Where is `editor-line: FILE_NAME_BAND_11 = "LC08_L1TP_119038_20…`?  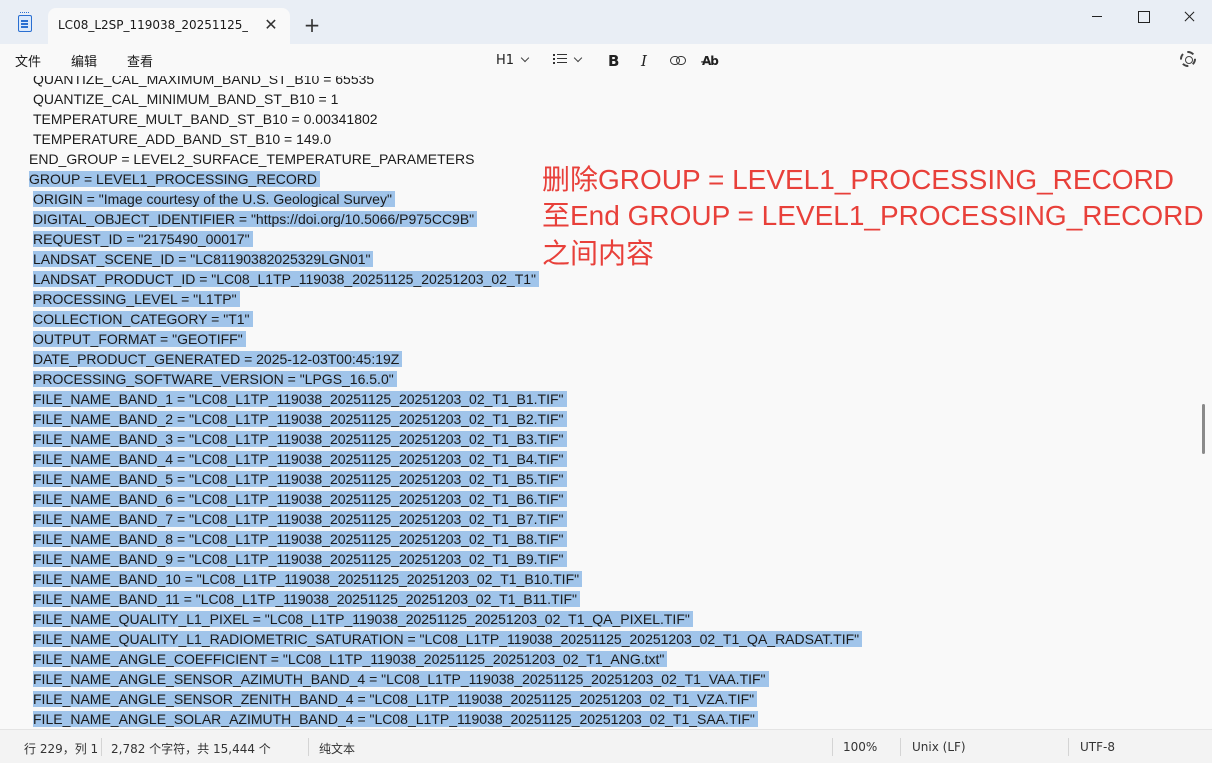
editor-line: FILE_NAME_BAND_11 = "LC08_L1TP_119038_20… is located at coordinates (307, 599).